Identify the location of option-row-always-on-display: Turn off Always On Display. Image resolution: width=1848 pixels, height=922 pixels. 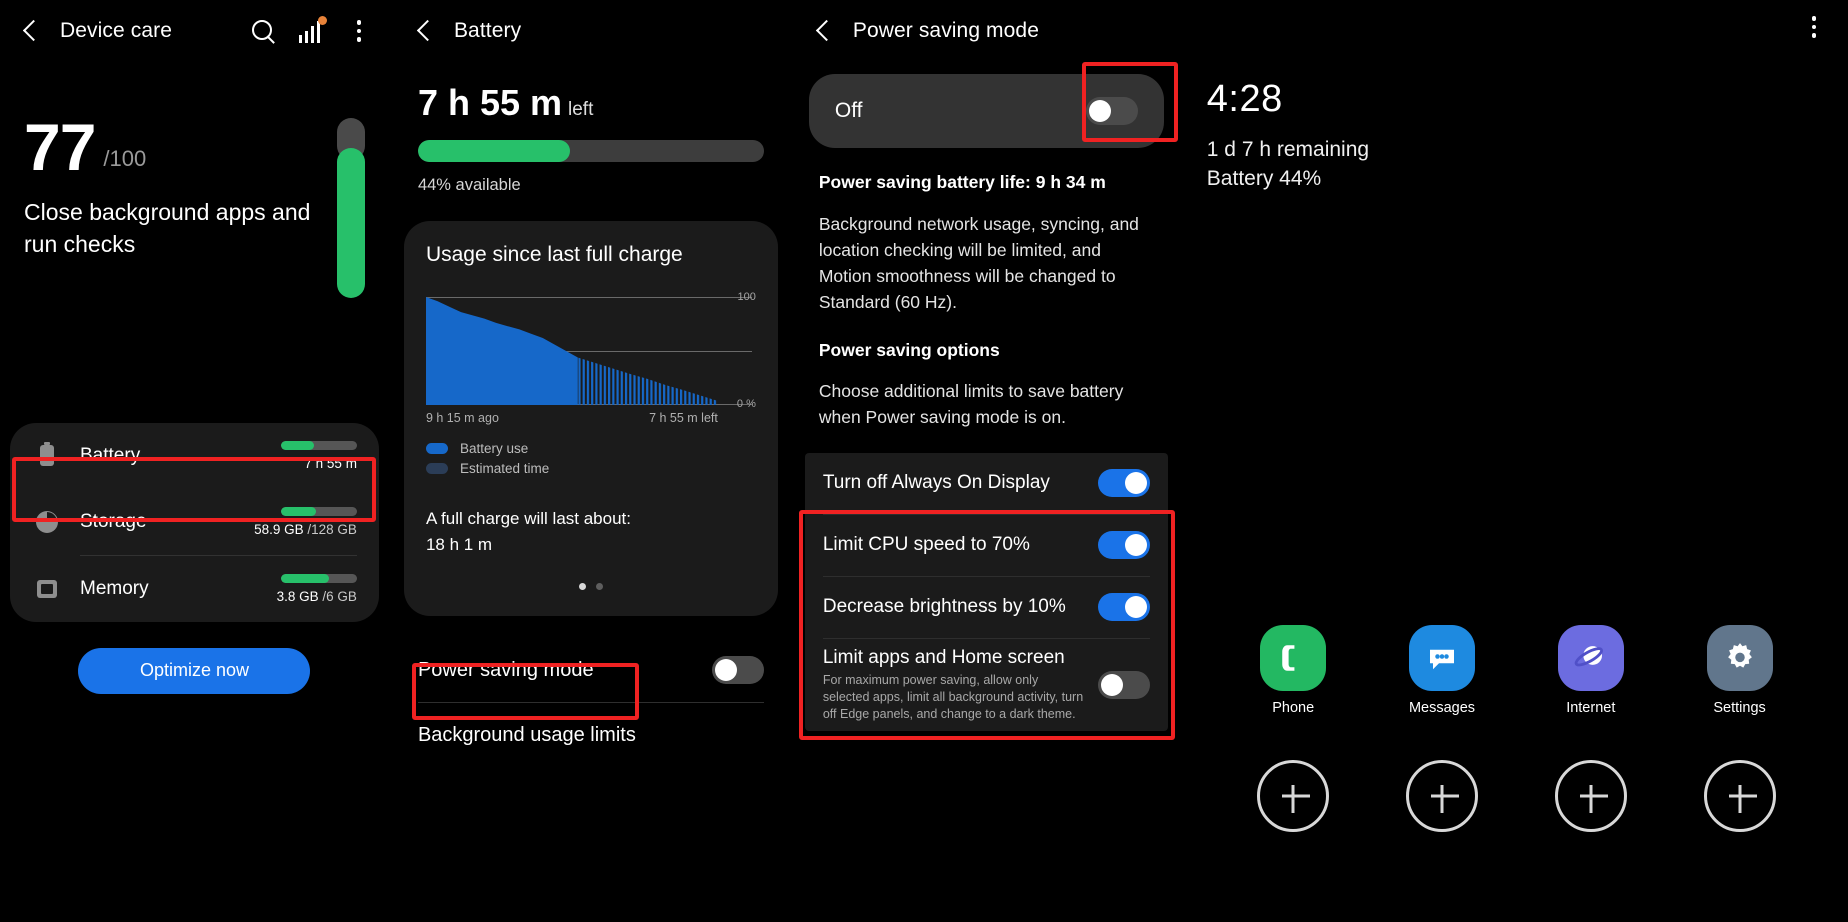
(986, 483).